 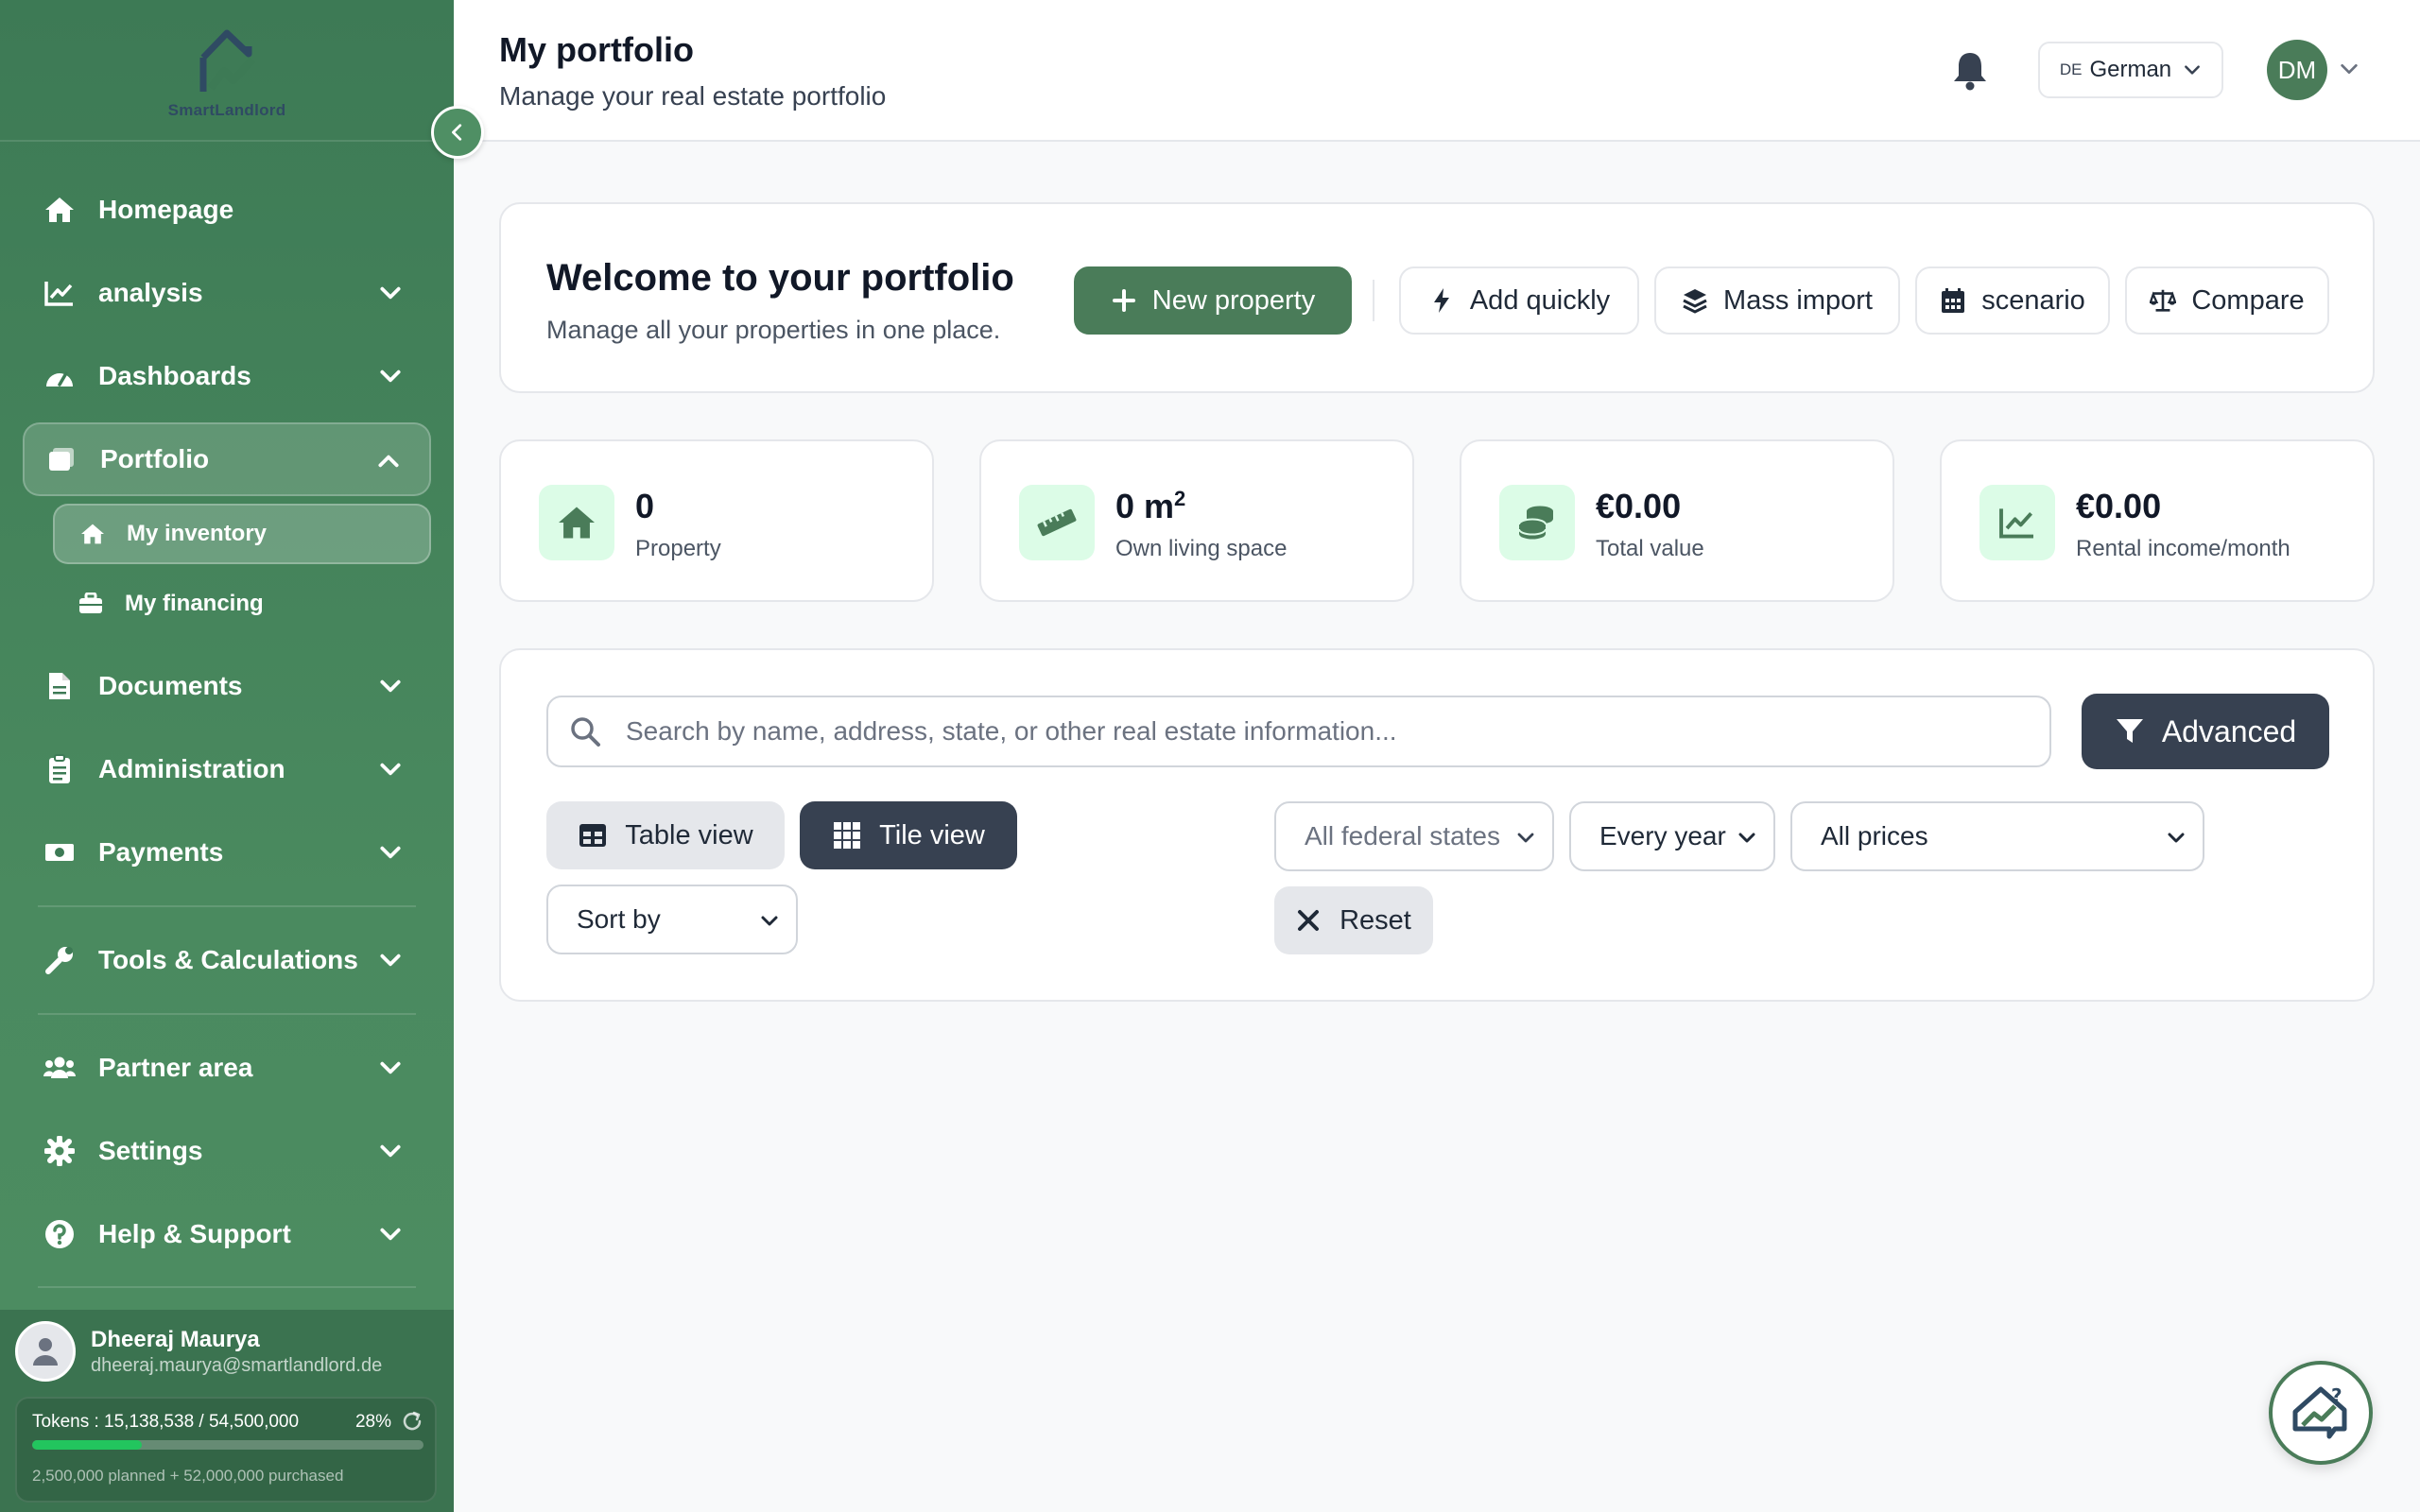 I want to click on logo: SmartLandlord, so click(x=227, y=71).